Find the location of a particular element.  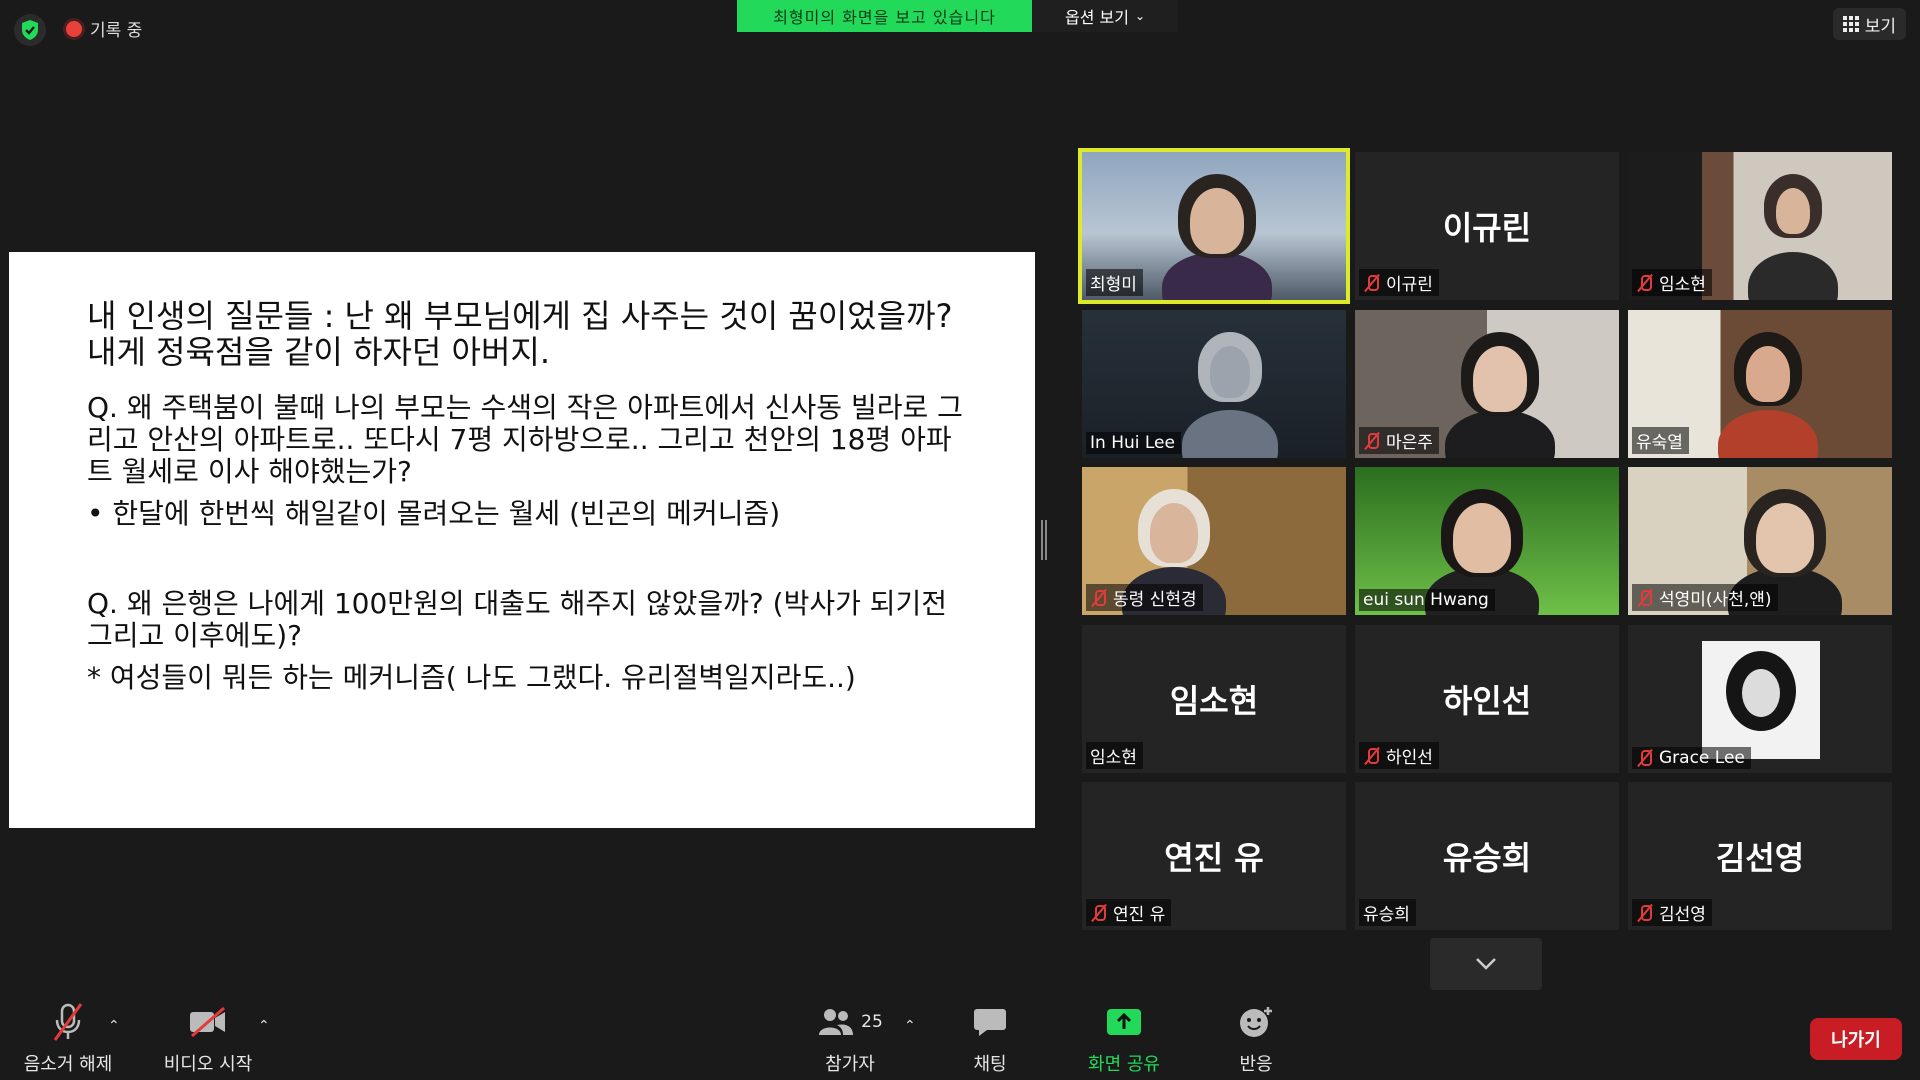

chat-button: 채팅 is located at coordinates (990, 1038).